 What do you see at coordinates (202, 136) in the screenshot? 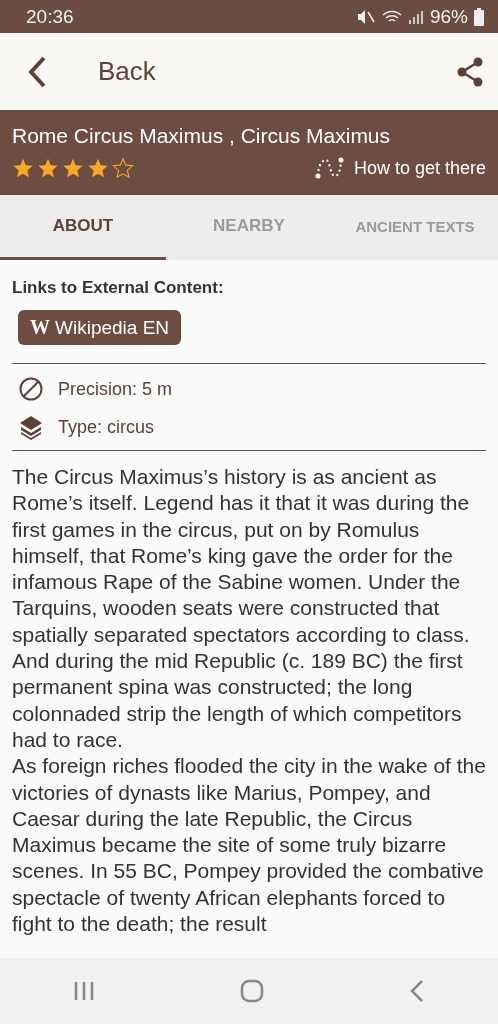
I see `place-title: Rome Circus Maximus , Circus Maximus` at bounding box center [202, 136].